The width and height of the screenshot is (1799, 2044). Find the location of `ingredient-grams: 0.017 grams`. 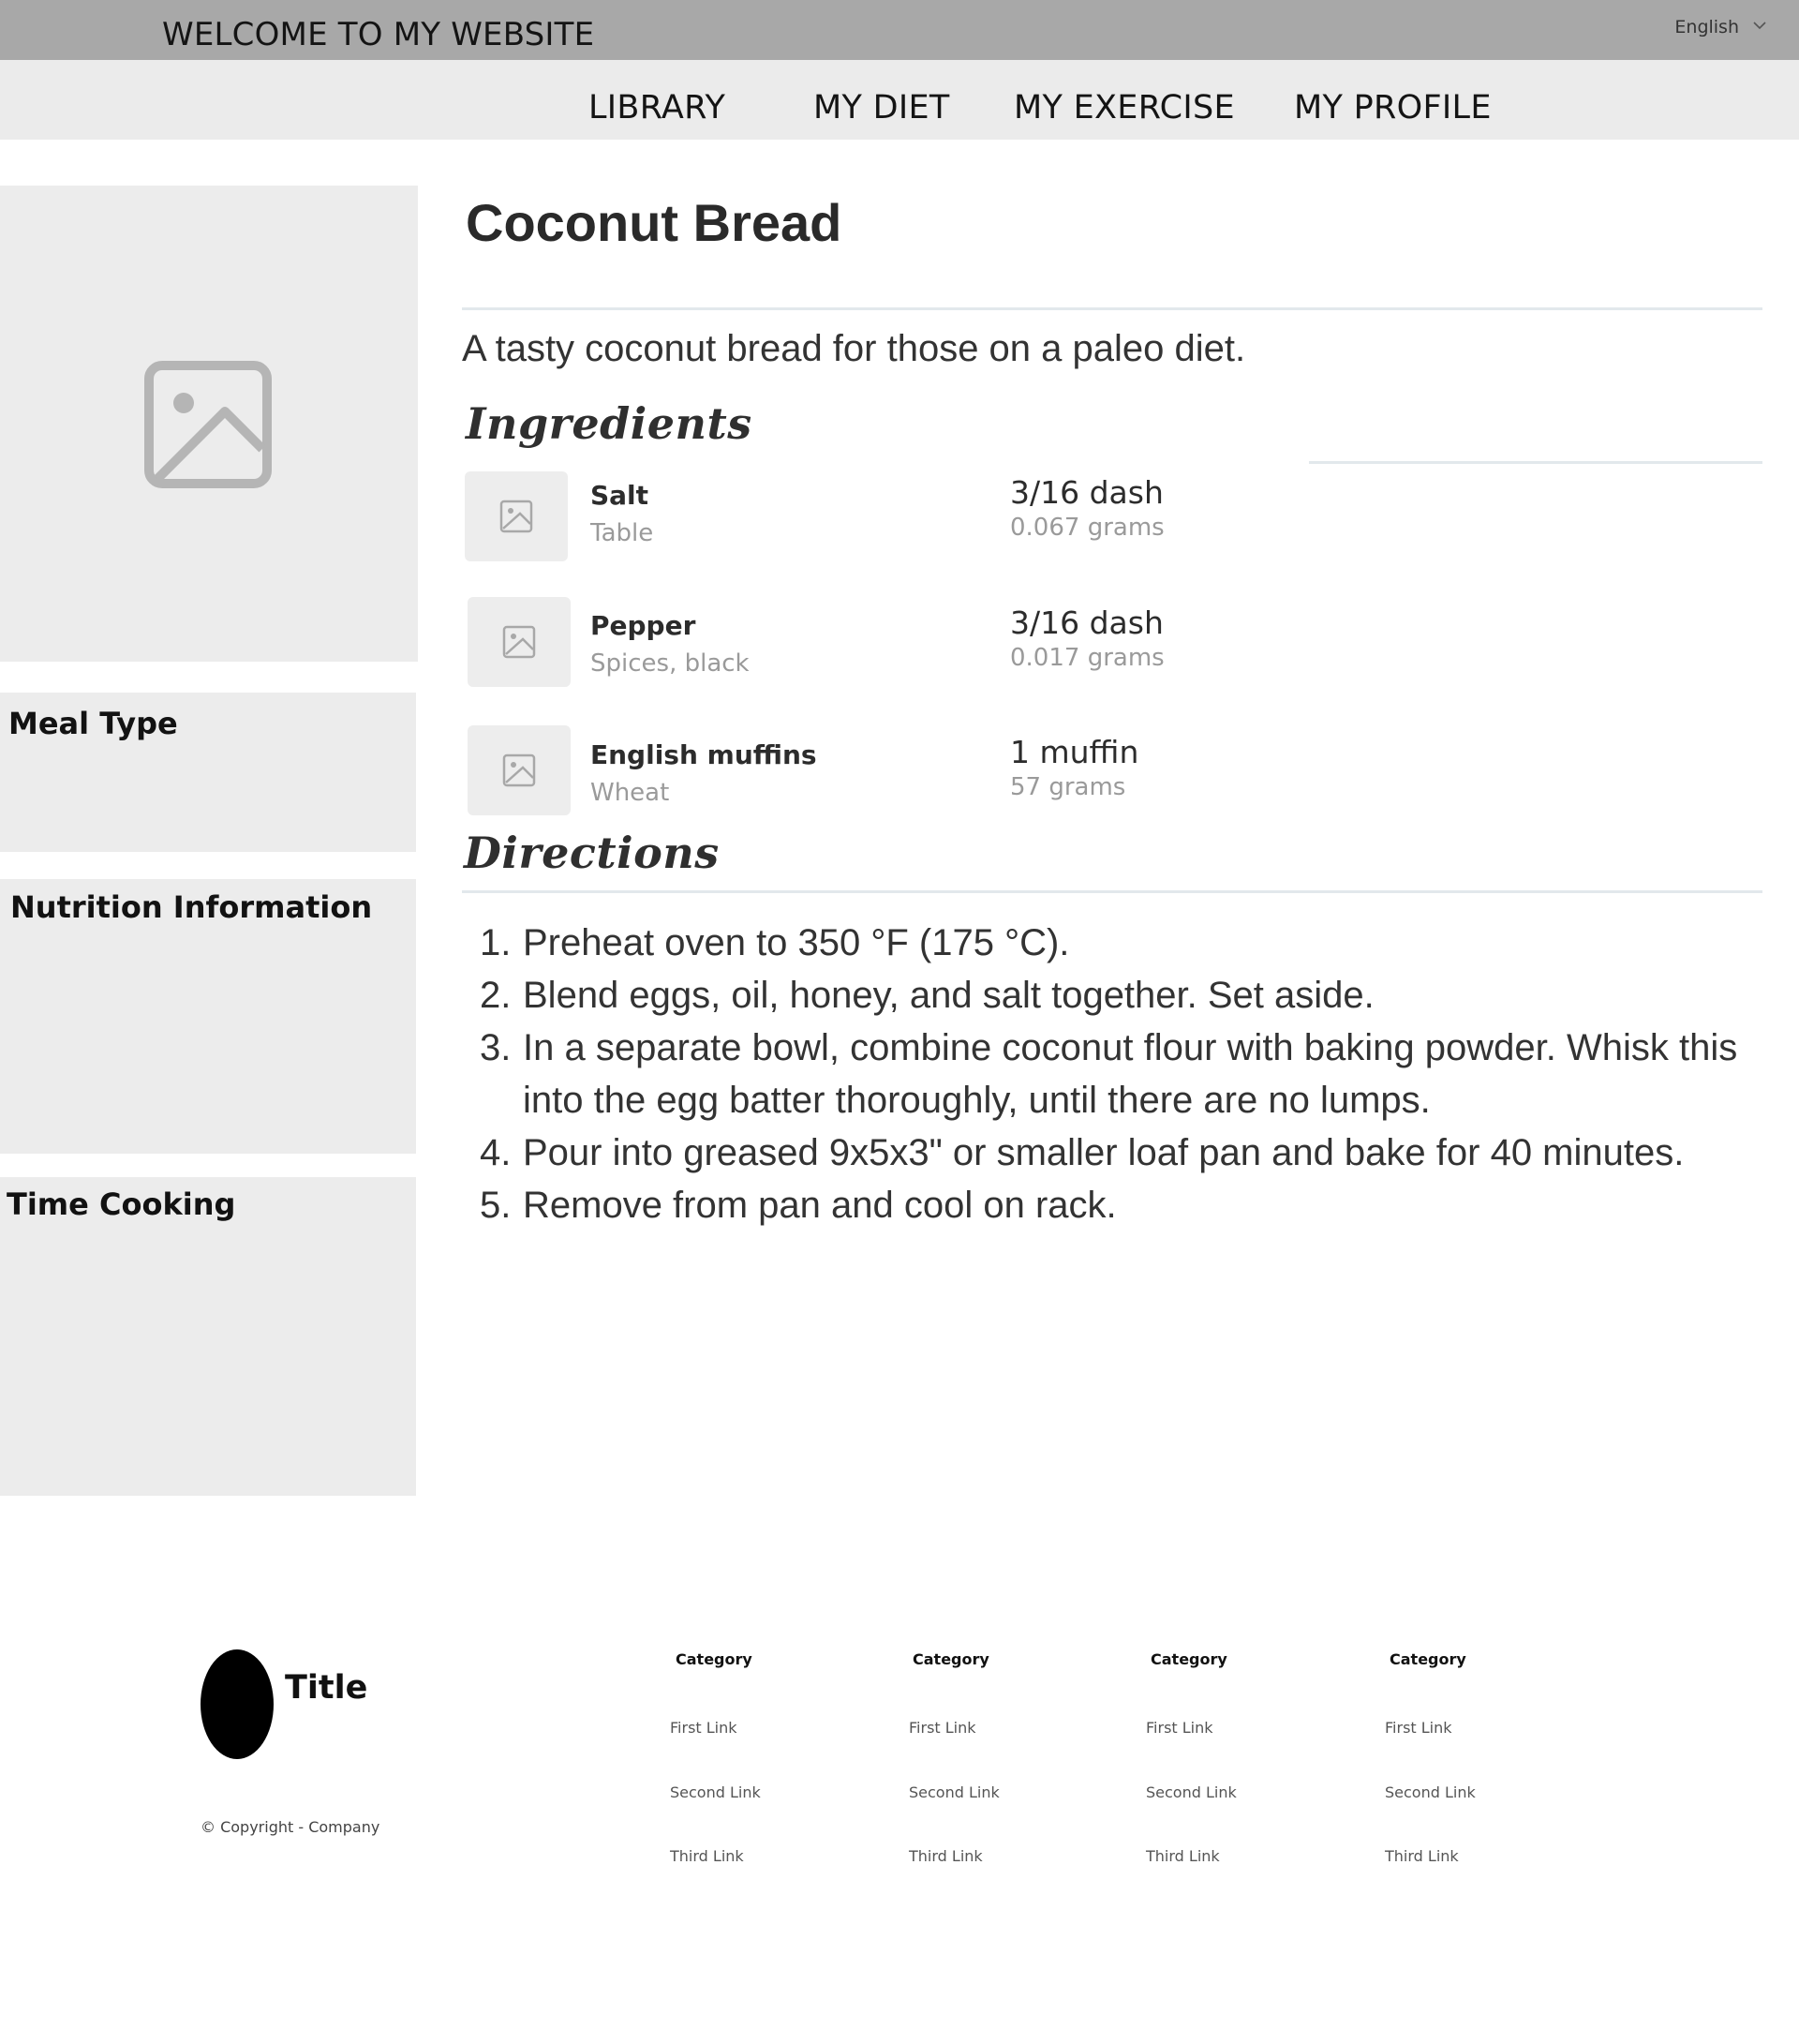

ingredient-grams: 0.017 grams is located at coordinates (1087, 658).